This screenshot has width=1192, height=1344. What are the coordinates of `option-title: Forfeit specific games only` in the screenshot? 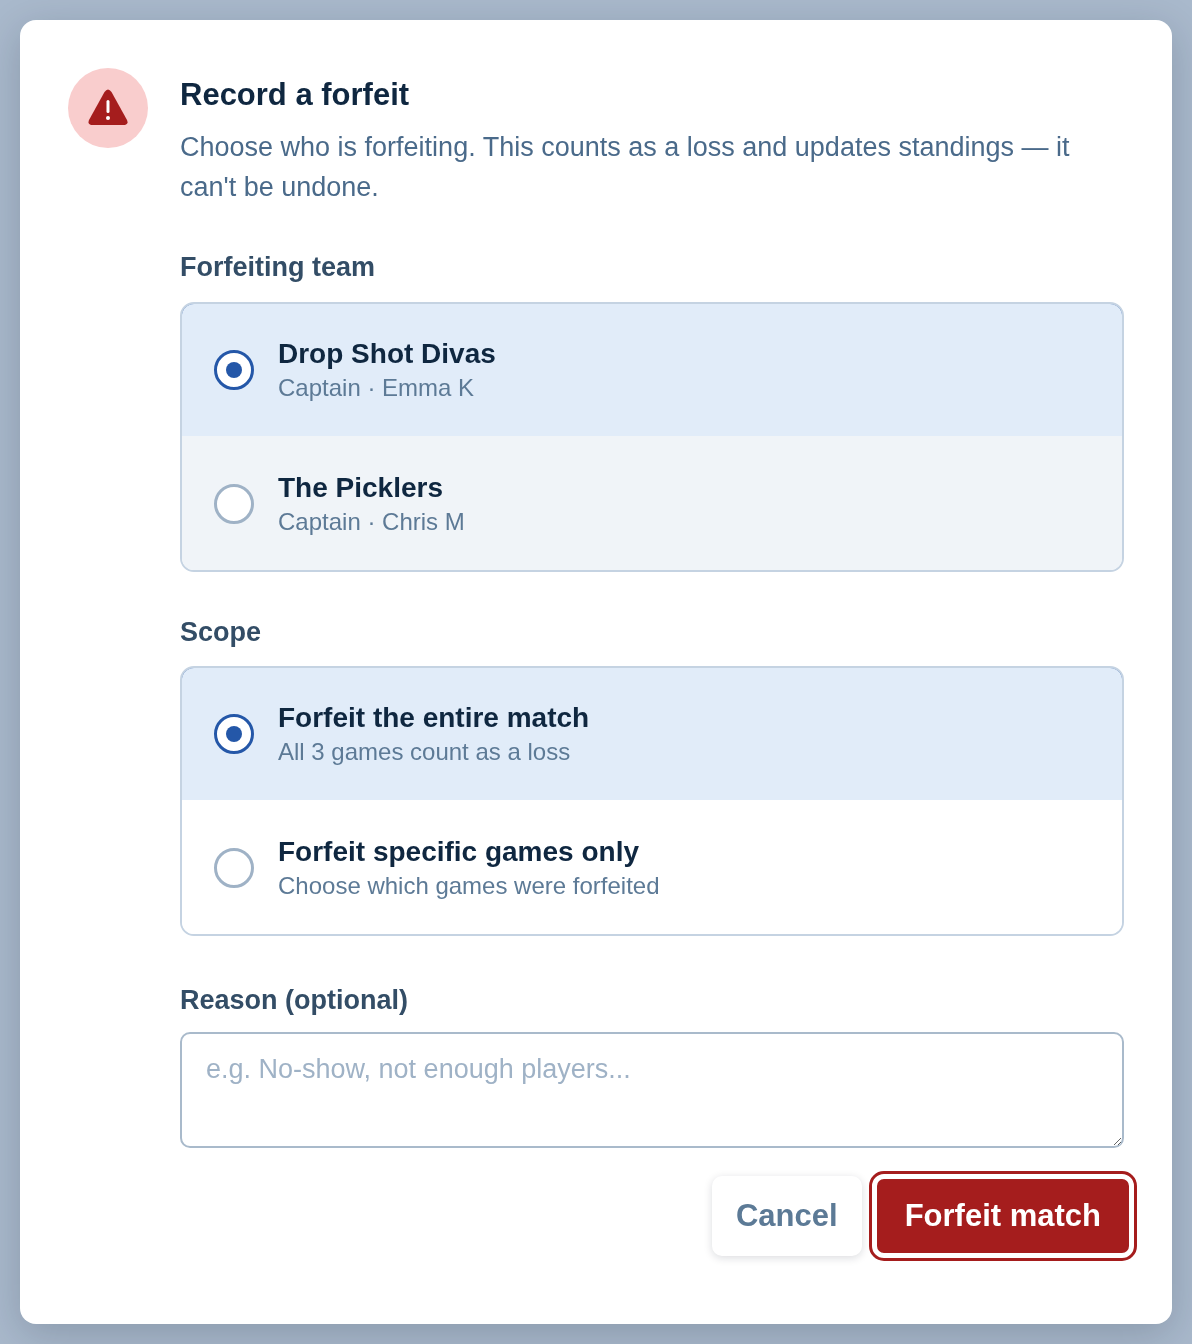 It's located at (459, 851).